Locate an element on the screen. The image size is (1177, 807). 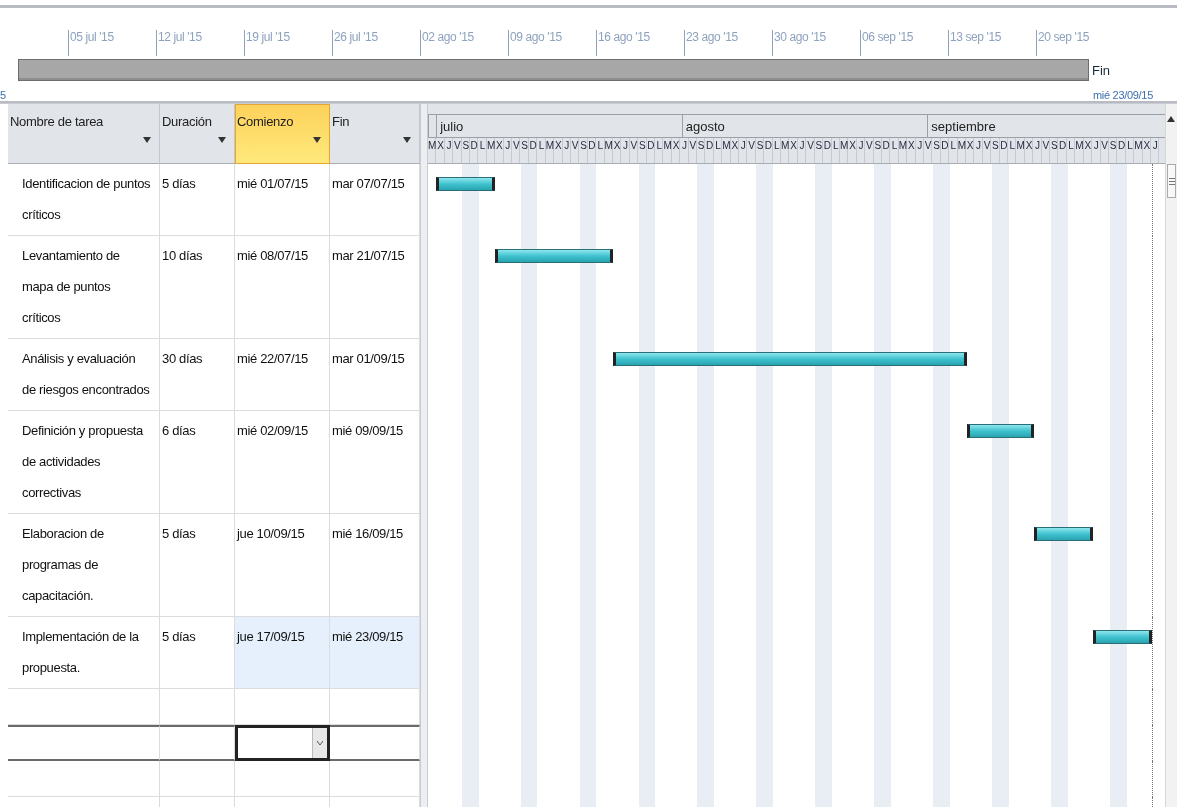
end-date-cell: mar 07/07/15 is located at coordinates (375, 200).